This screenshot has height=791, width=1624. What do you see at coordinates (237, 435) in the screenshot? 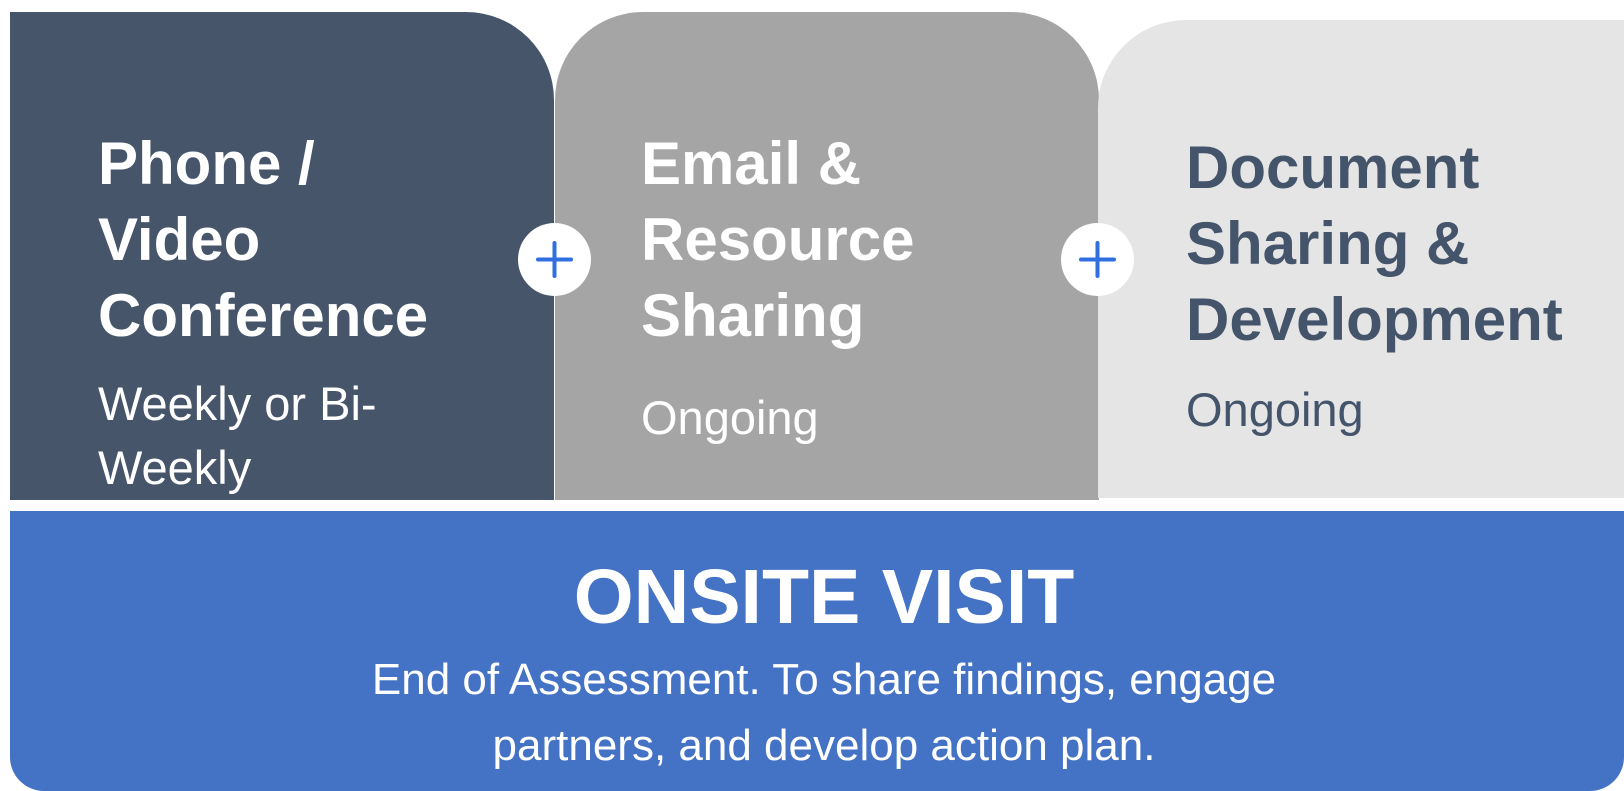
I see `card-frequency: Weekly or Bi- Weekly` at bounding box center [237, 435].